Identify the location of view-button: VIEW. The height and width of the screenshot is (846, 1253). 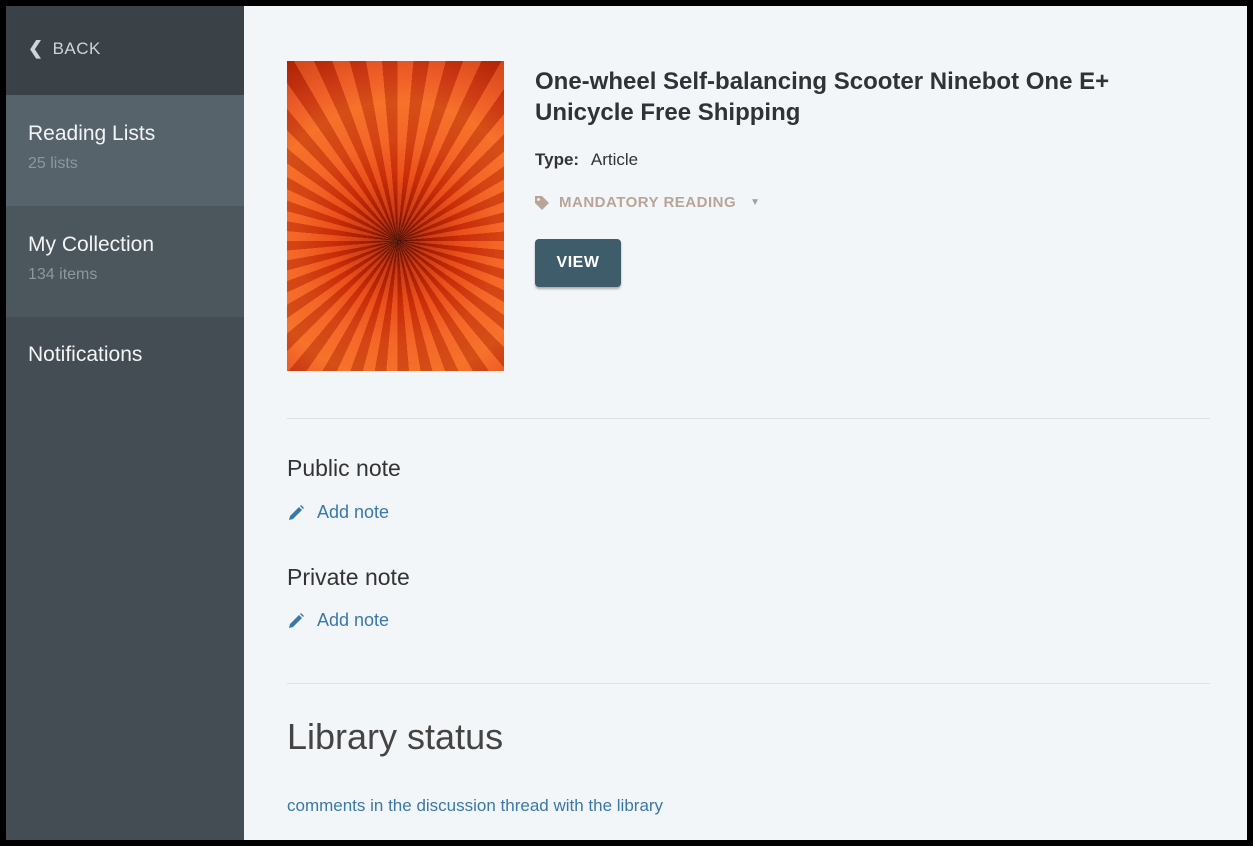
(578, 263).